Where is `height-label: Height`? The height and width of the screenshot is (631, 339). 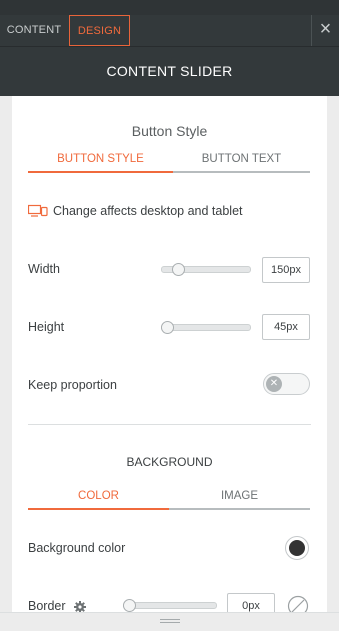 height-label: Height is located at coordinates (46, 327).